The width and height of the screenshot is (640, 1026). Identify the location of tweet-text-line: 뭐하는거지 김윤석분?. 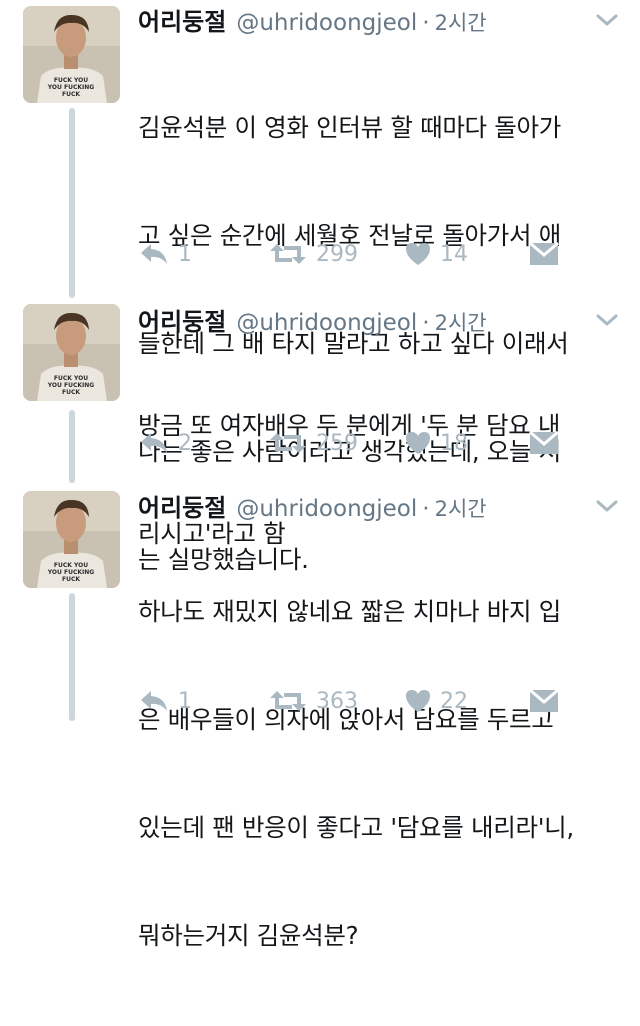
(248, 935).